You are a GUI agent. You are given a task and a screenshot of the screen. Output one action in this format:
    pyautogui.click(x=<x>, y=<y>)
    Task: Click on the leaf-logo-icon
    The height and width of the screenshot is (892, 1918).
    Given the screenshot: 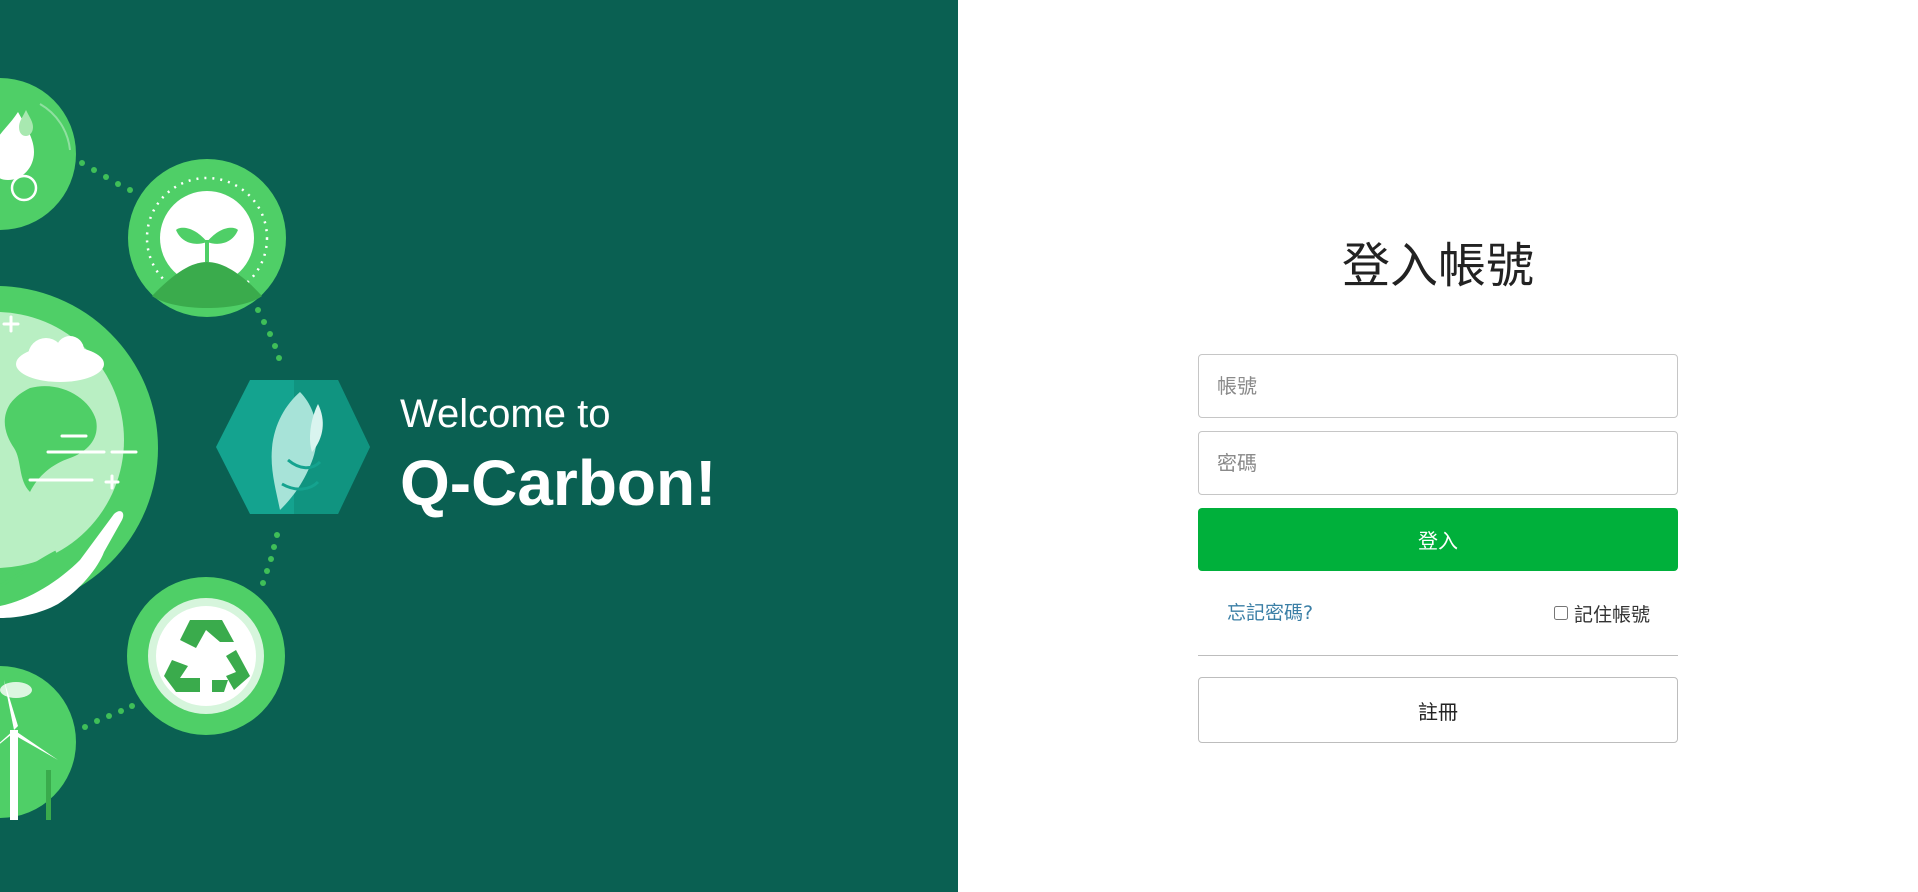 What is the action you would take?
    pyautogui.click(x=293, y=447)
    